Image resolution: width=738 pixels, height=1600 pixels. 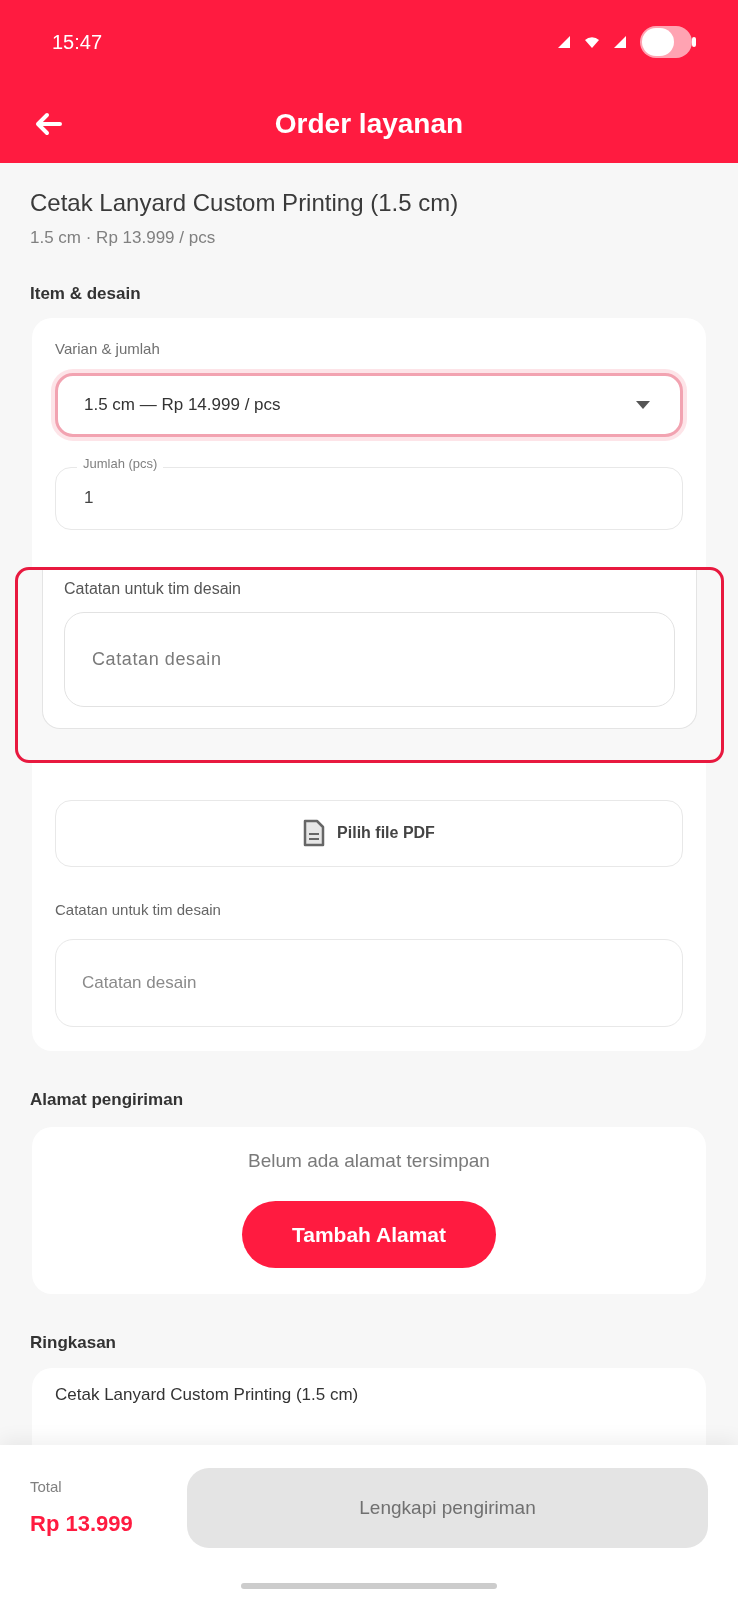 What do you see at coordinates (369, 833) in the screenshot?
I see `upload-button: Pilih file PDF` at bounding box center [369, 833].